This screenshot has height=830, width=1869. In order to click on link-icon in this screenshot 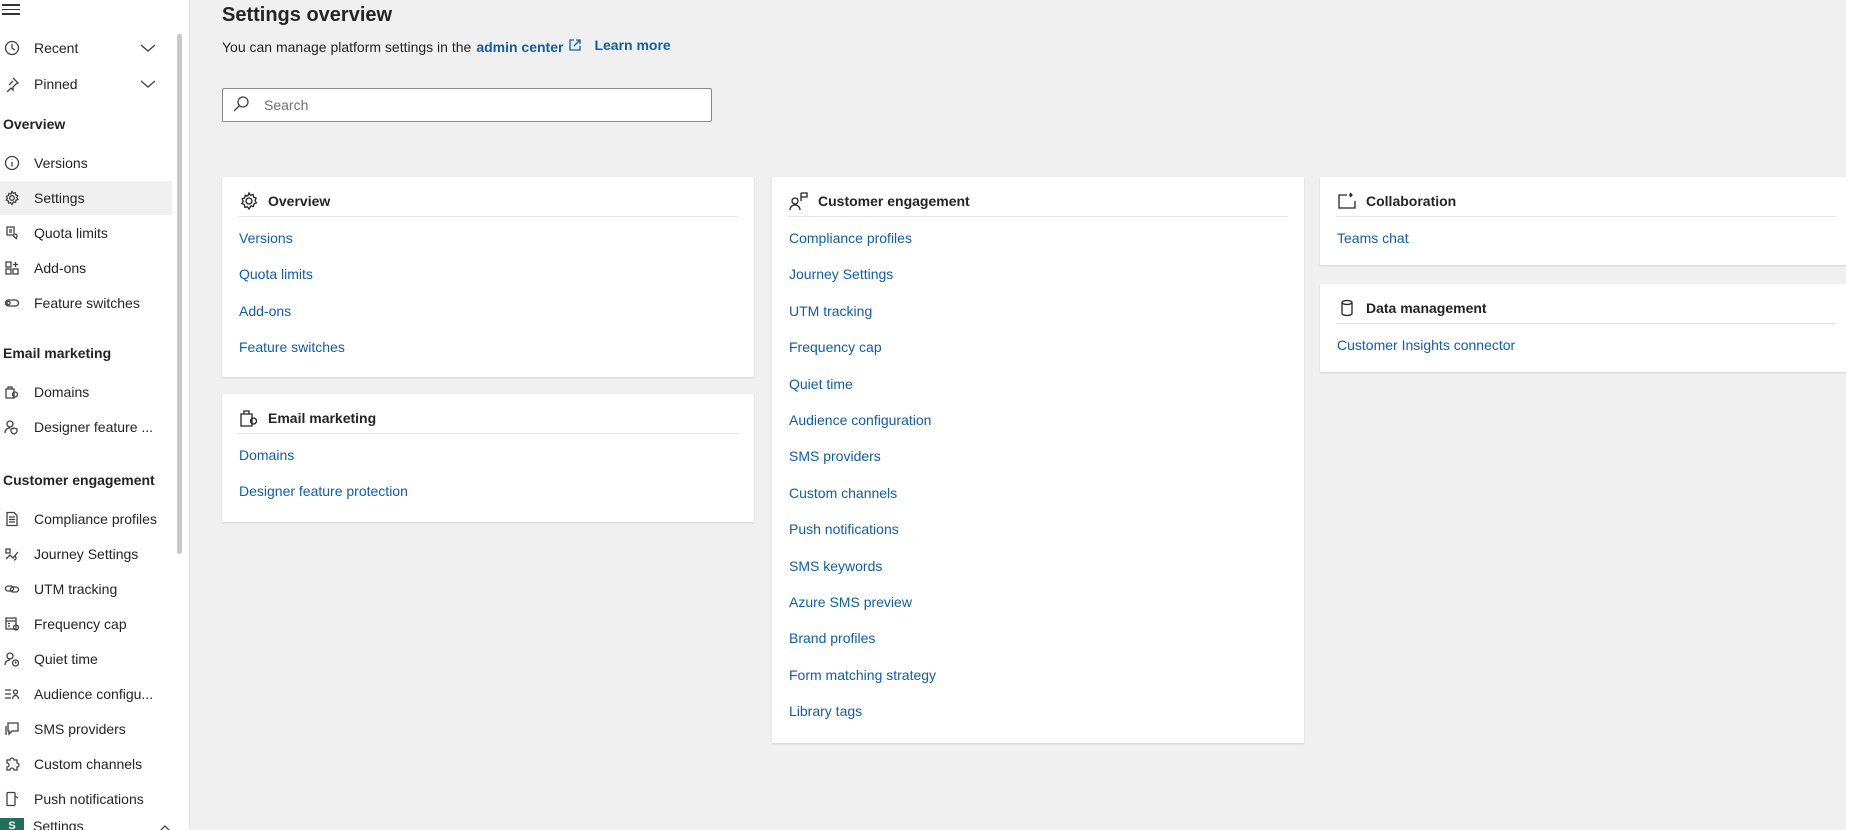, I will do `click(12, 589)`.